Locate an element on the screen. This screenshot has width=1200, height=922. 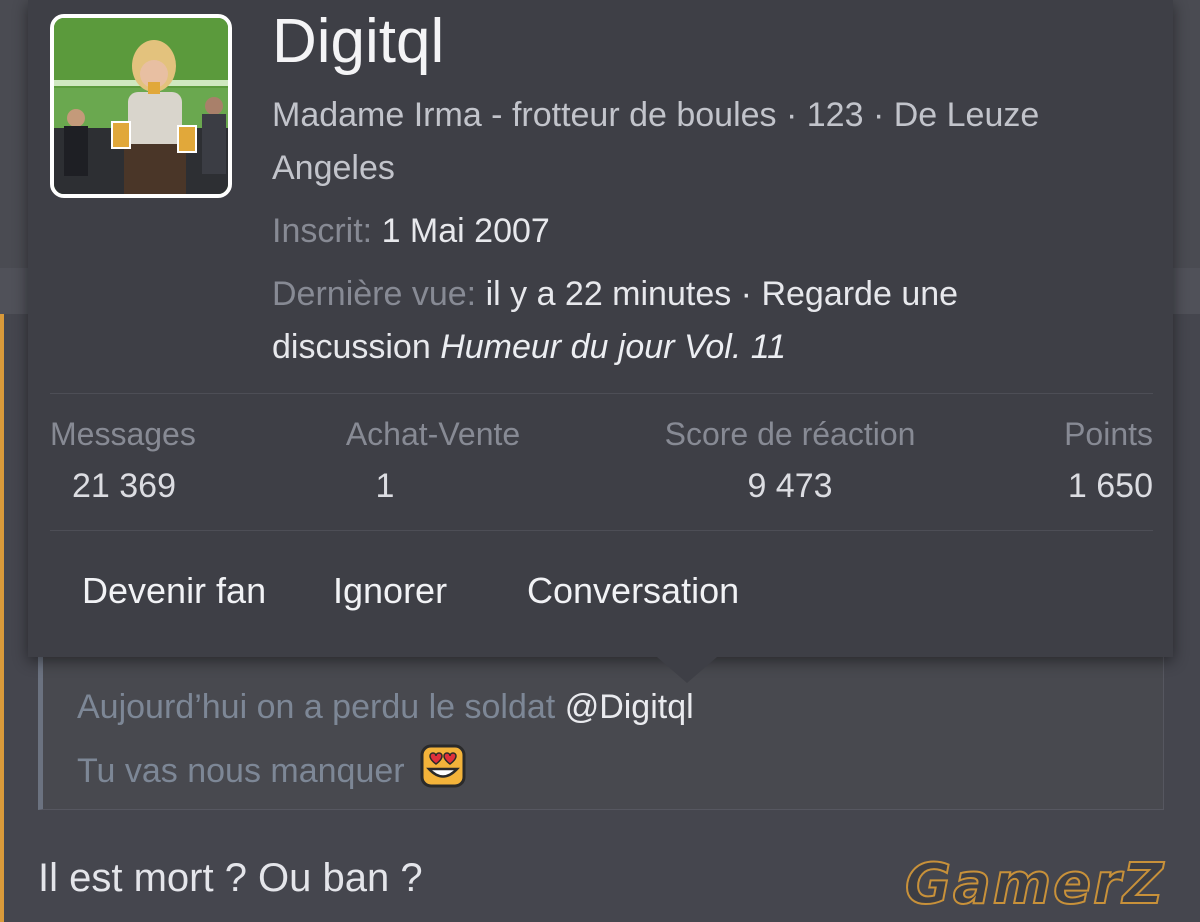
stat-reaction-score: Score de réaction 9 473 is located at coordinates (790, 461).